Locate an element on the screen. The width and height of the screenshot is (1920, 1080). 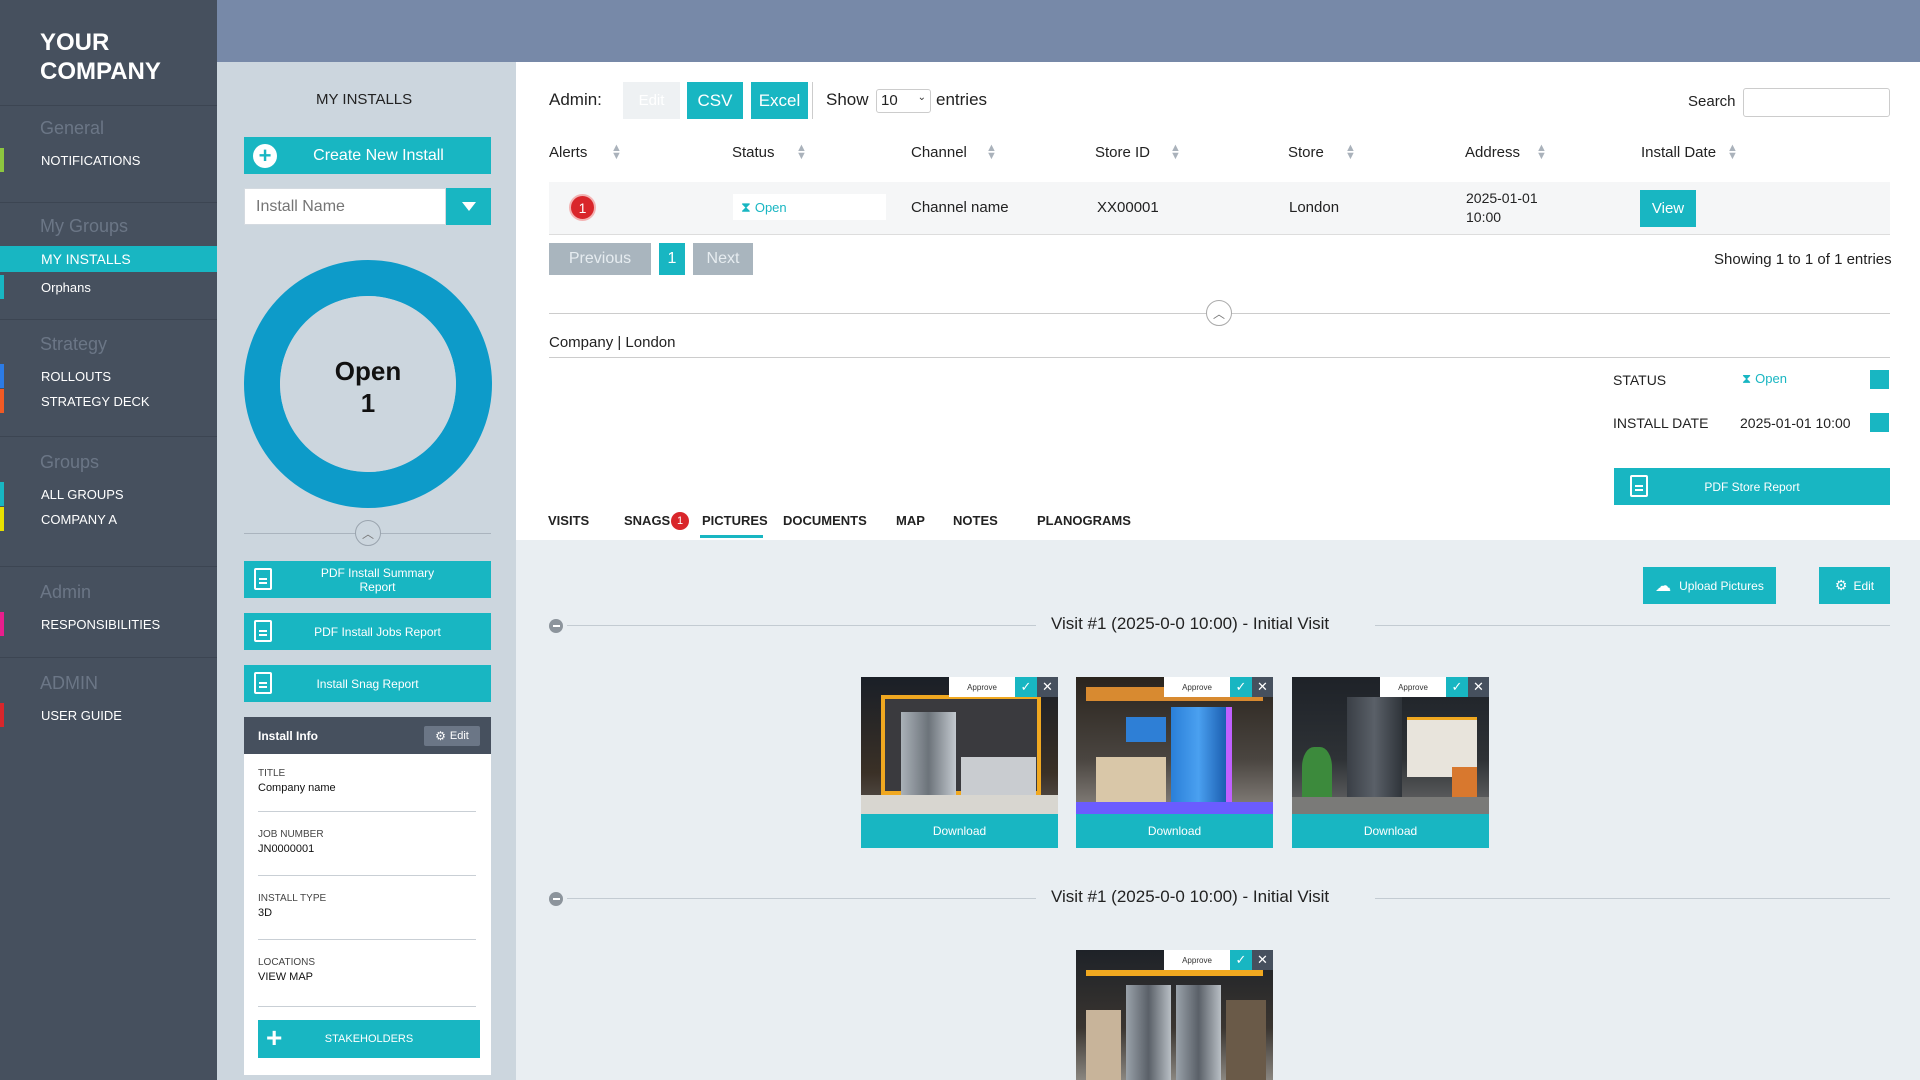
next-button: Next is located at coordinates (723, 259).